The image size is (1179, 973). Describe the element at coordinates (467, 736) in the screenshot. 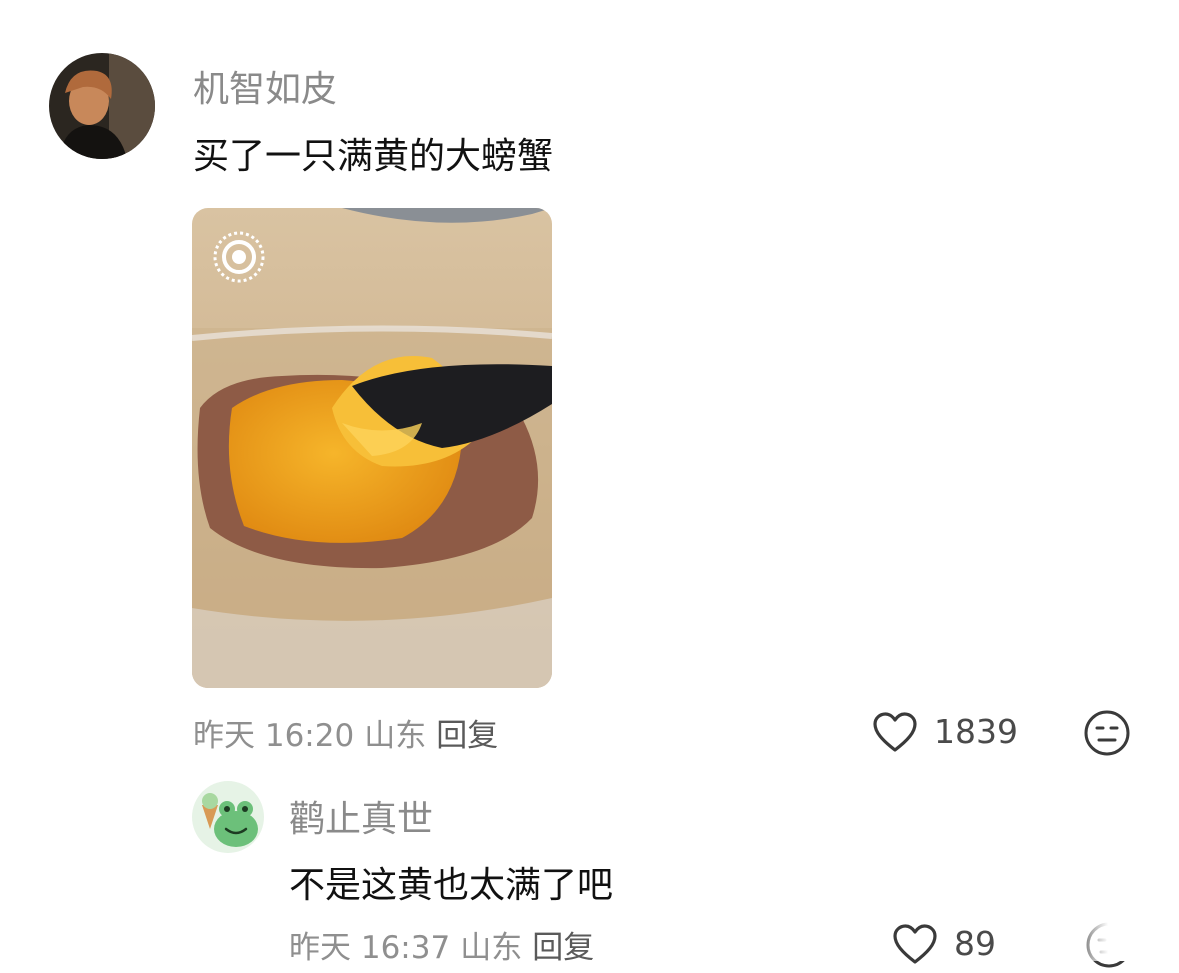

I see `reply-button: 回复` at that location.